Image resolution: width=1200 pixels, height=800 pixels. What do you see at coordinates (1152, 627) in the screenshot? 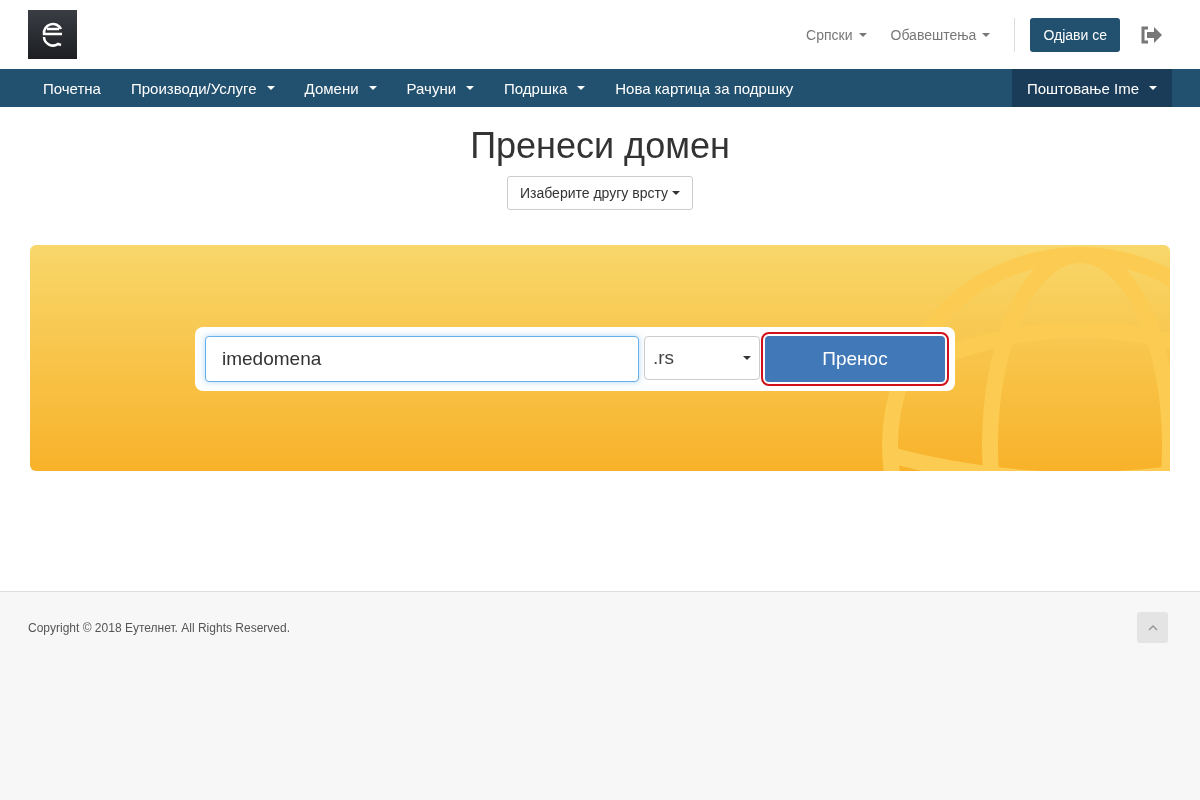
I see `chevron-up-icon` at bounding box center [1152, 627].